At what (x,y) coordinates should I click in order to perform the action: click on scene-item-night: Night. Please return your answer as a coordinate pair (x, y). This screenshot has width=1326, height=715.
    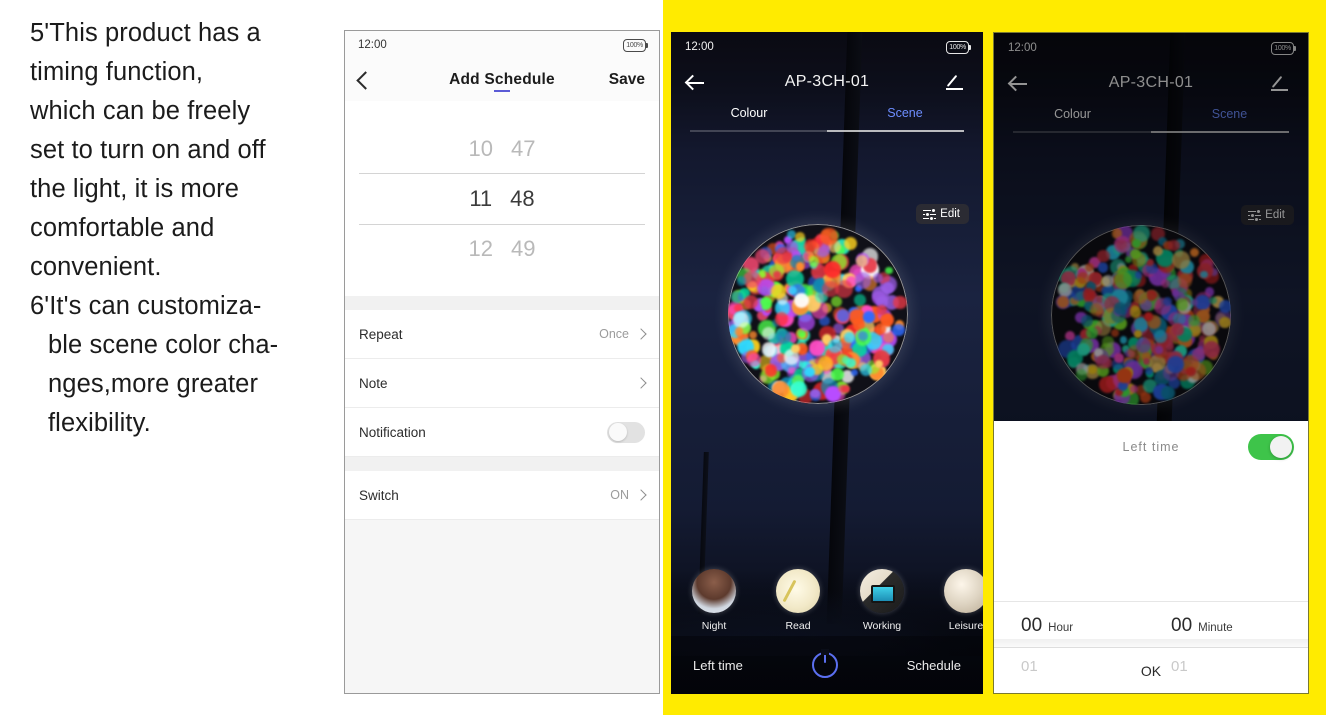
    Looking at the image, I should click on (714, 600).